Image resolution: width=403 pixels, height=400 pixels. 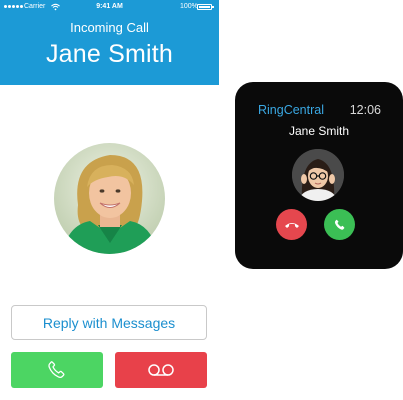 I want to click on watch-avatar-illustration, so click(x=318, y=175).